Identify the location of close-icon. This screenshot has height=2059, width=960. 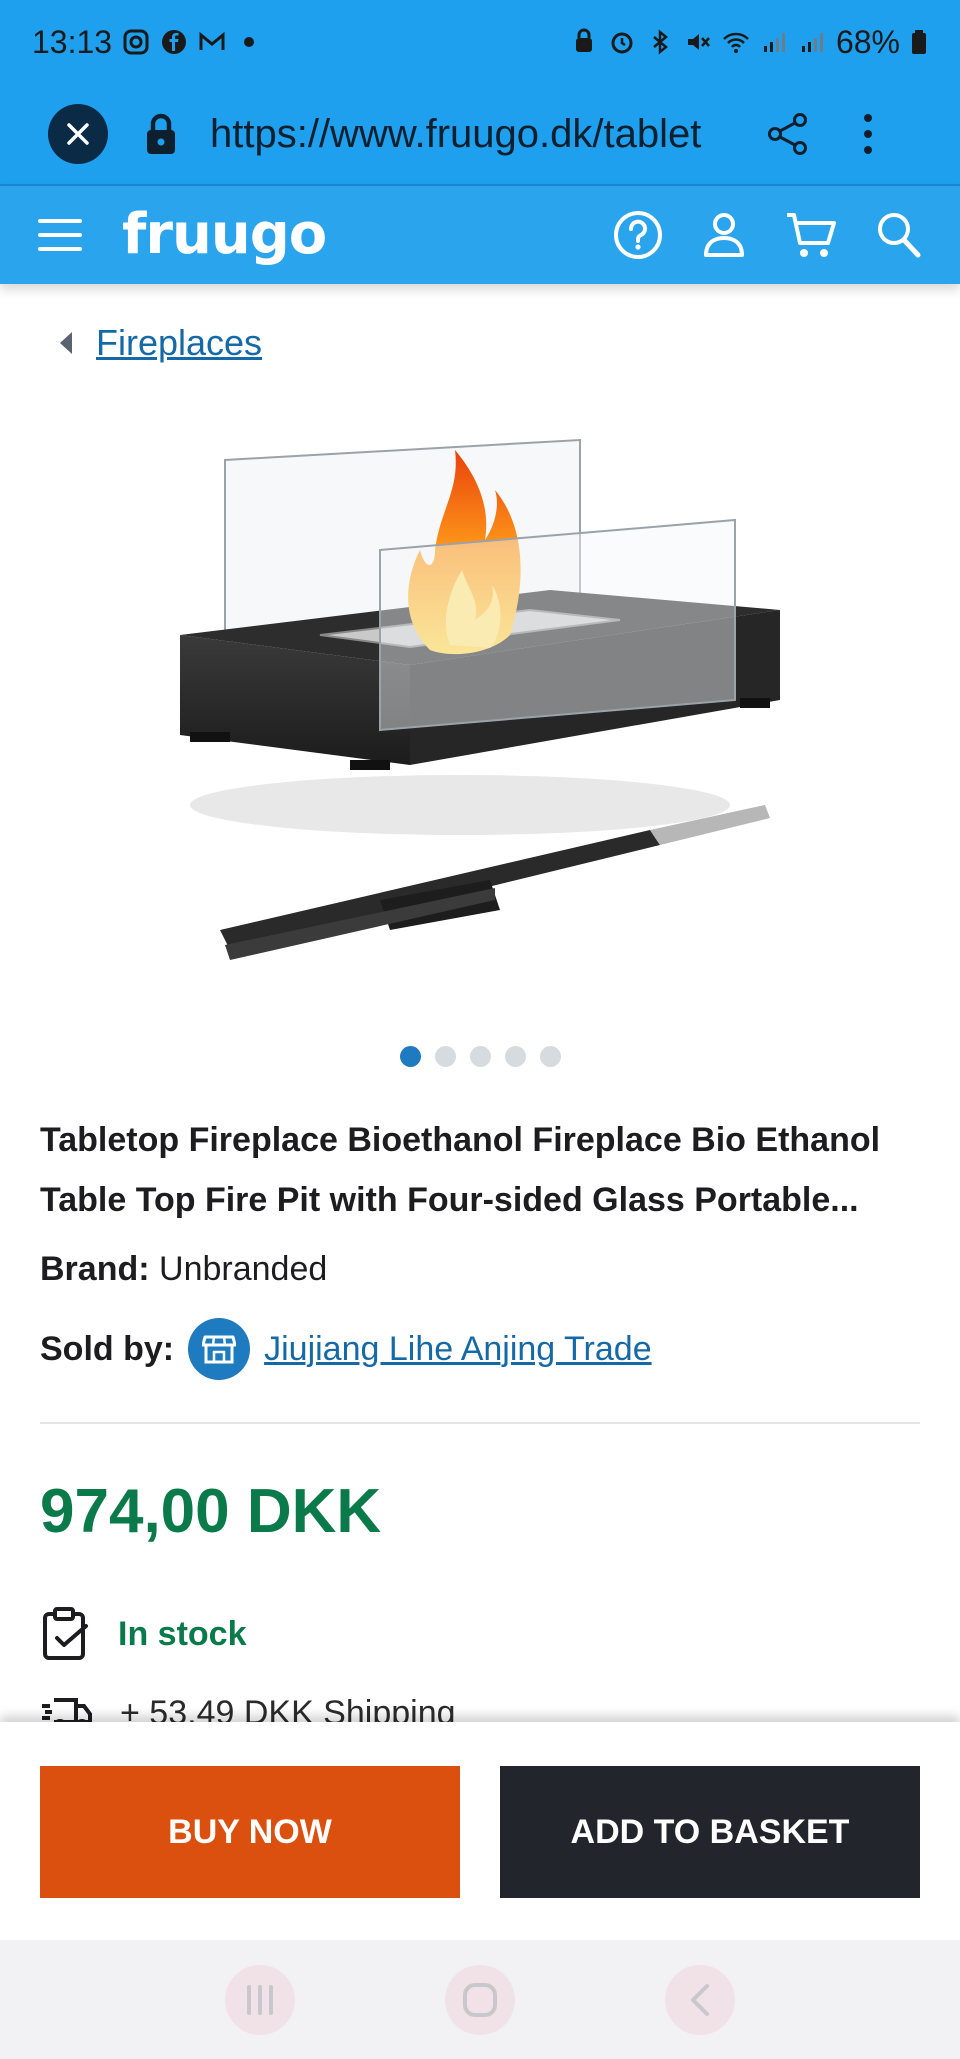
(78, 134).